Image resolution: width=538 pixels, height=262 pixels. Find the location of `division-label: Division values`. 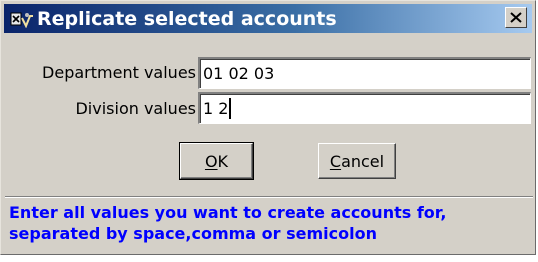

division-label: Division values is located at coordinates (135, 108).